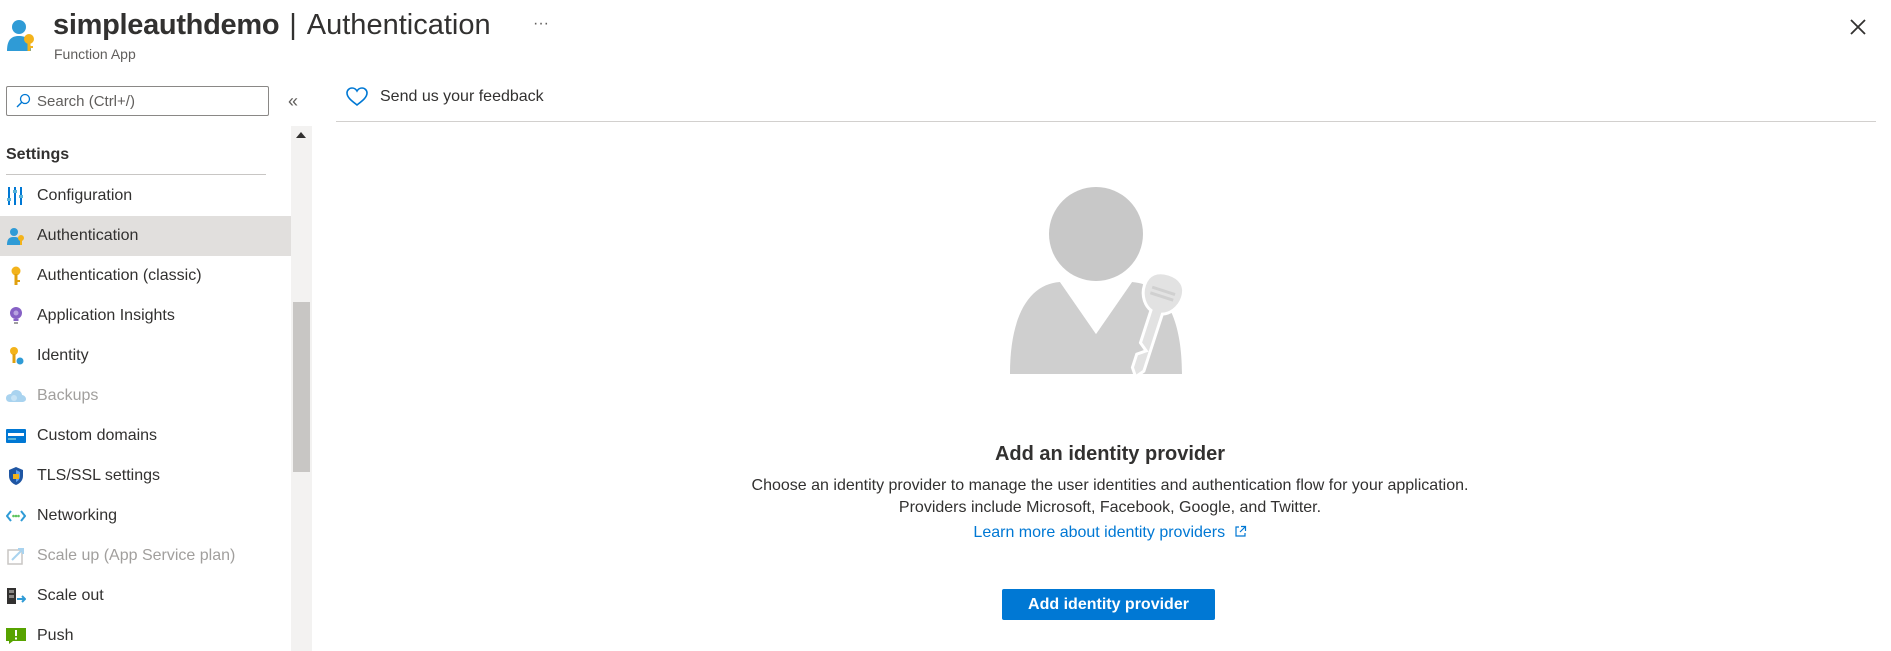 This screenshot has width=1891, height=651. I want to click on feedback-button: Send us your feedback, so click(445, 97).